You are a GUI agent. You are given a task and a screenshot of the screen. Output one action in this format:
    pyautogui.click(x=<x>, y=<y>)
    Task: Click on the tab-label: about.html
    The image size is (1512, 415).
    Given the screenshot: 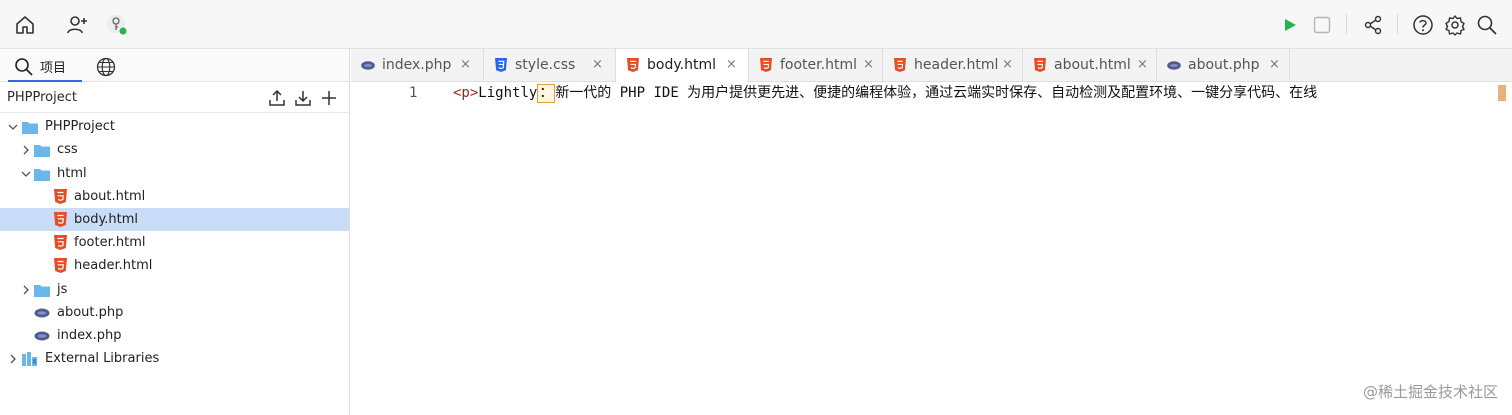 What is the action you would take?
    pyautogui.click(x=1092, y=65)
    